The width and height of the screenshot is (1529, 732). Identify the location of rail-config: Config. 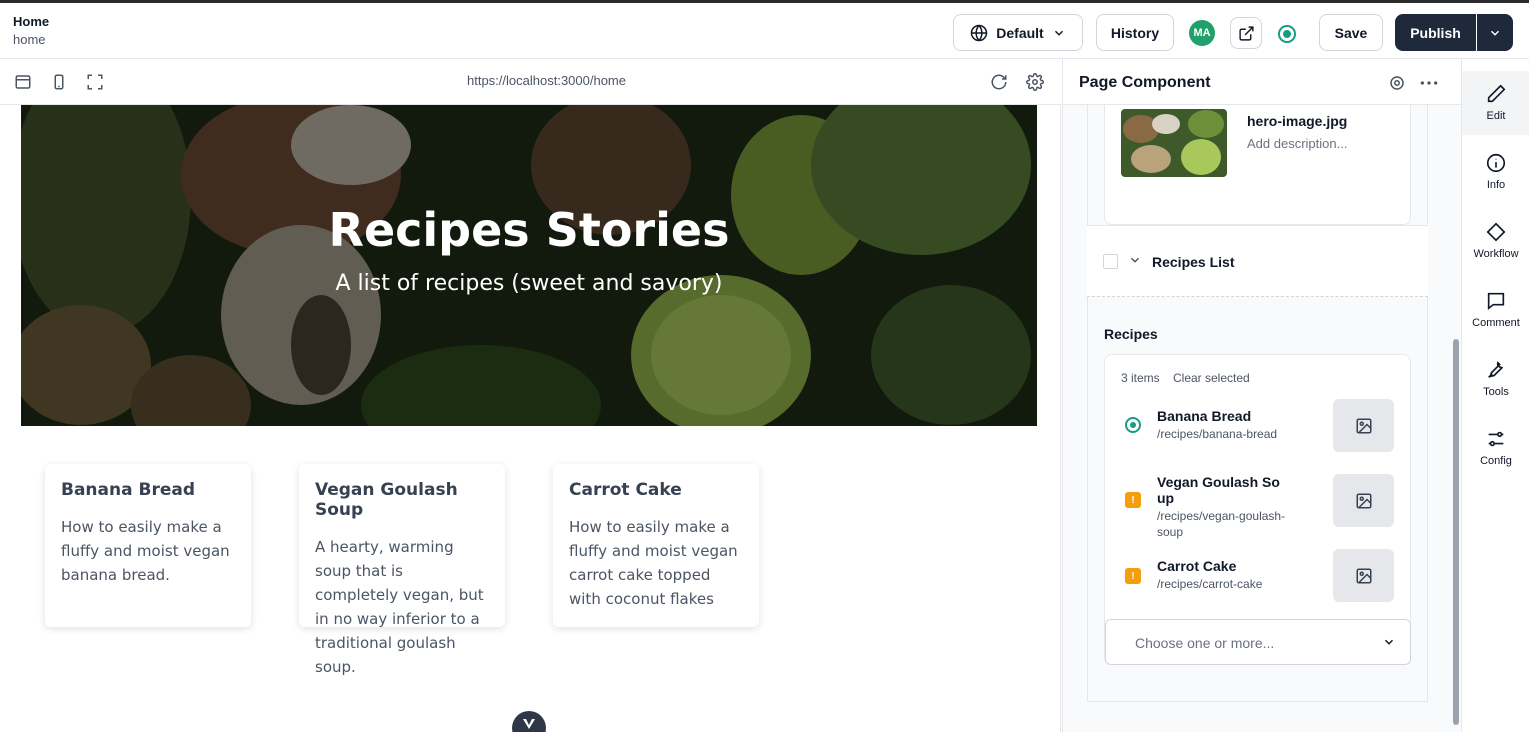
(1495, 448).